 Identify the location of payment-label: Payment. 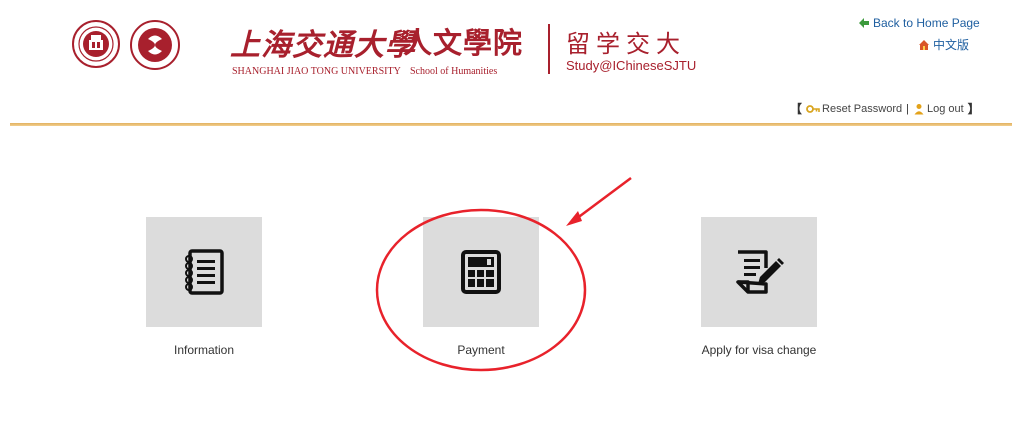
(481, 350).